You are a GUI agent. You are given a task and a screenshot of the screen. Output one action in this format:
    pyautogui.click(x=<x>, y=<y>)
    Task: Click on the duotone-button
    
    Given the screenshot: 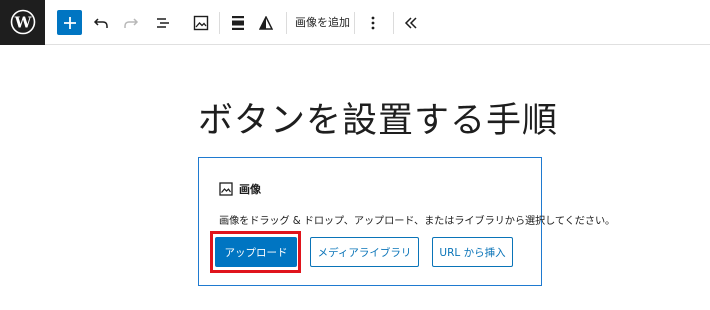 What is the action you would take?
    pyautogui.click(x=266, y=23)
    